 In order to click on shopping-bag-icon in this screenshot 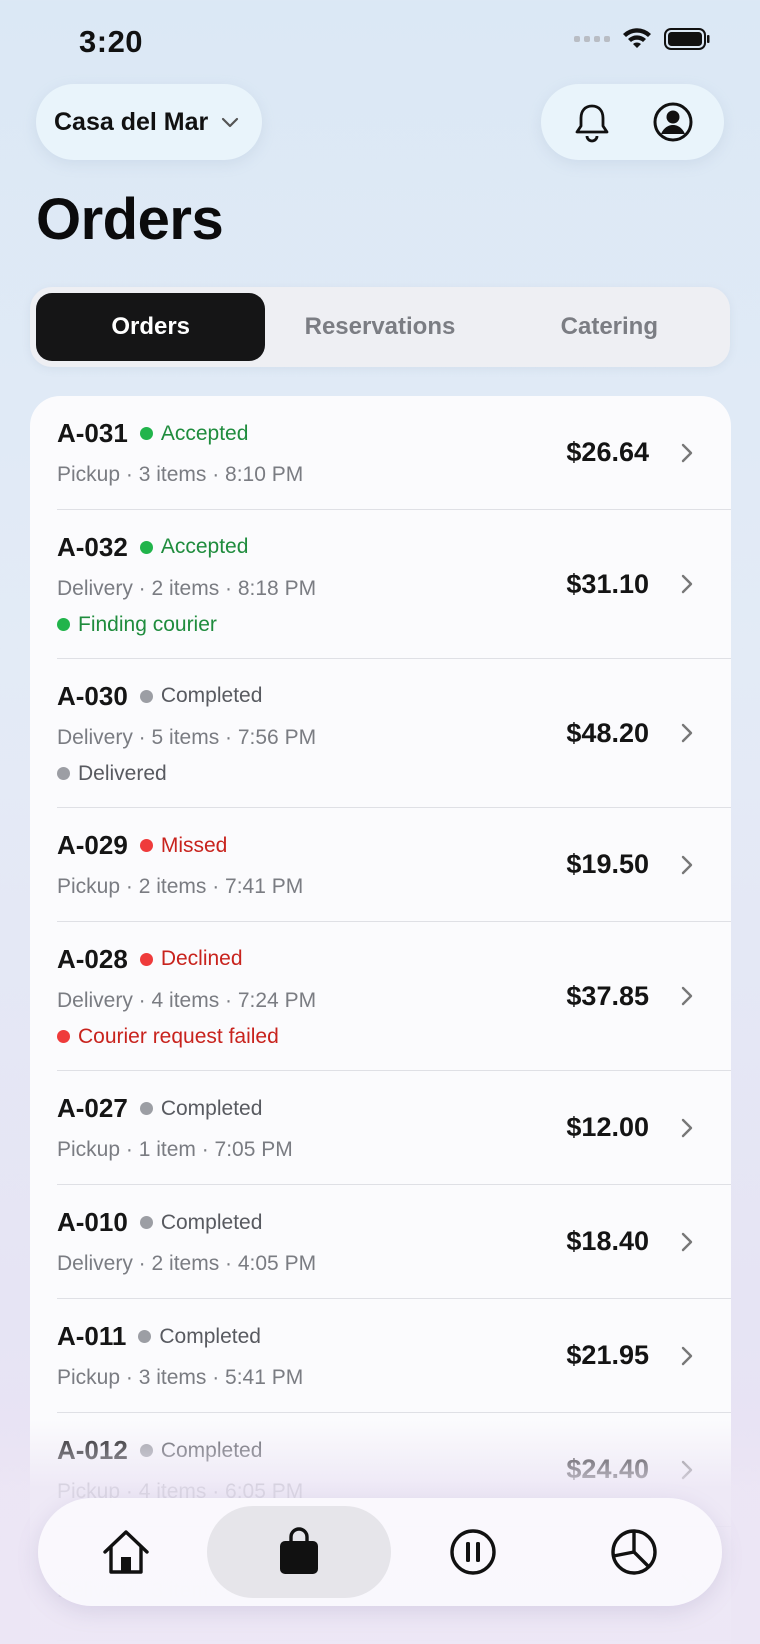, I will do `click(299, 1550)`.